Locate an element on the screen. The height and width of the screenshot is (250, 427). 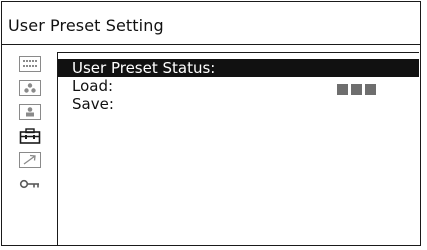
menu-item-label: User Preset Status: is located at coordinates (144, 68).